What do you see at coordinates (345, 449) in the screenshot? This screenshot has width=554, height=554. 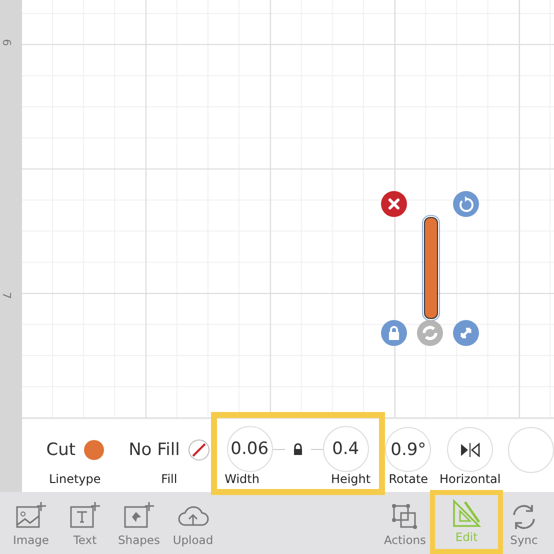 I see `height-field: 0.4` at bounding box center [345, 449].